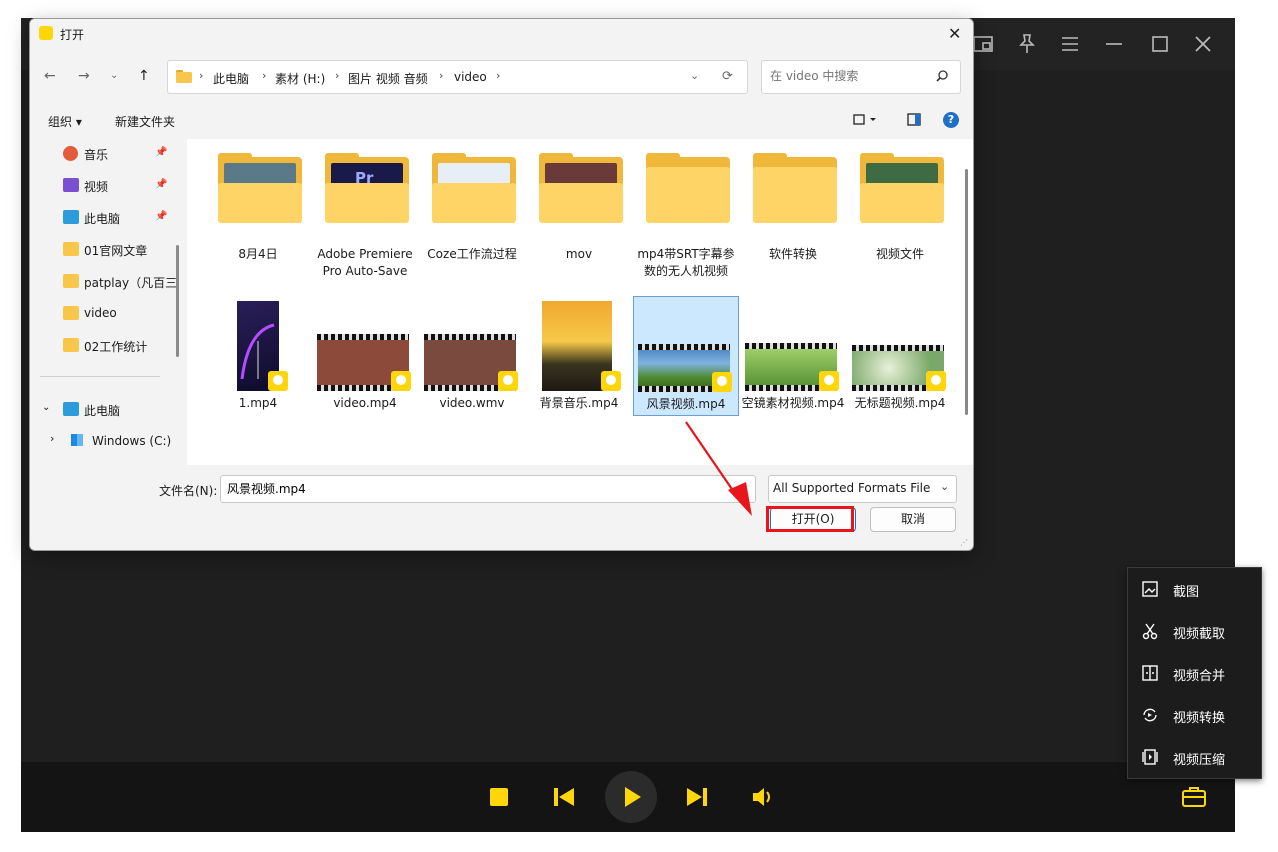  I want to click on scissors-icon, so click(1150, 631).